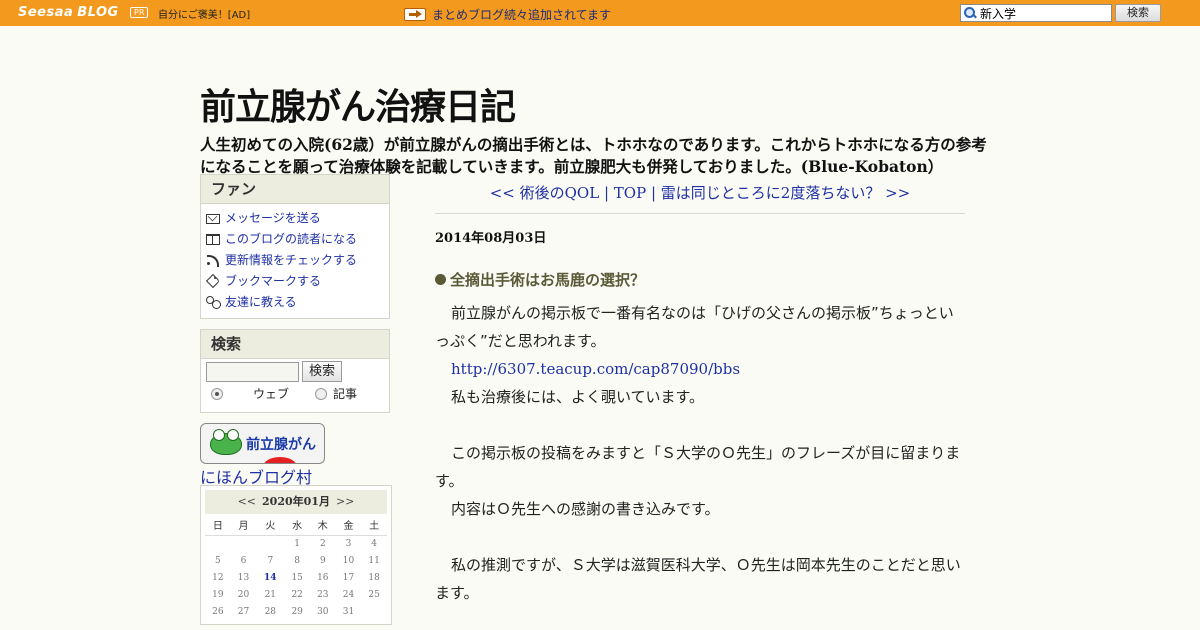 Image resolution: width=1200 pixels, height=630 pixels. What do you see at coordinates (262, 443) in the screenshot?
I see `nihon-blog-banner: 前立腺がん` at bounding box center [262, 443].